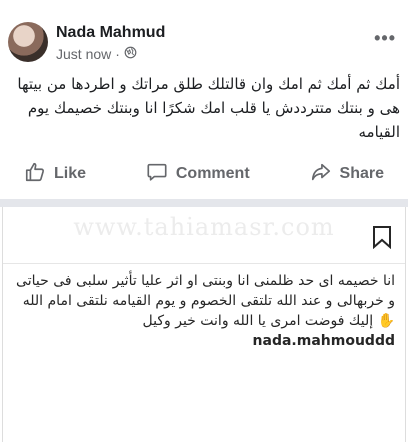 The image size is (408, 442). Describe the element at coordinates (382, 237) in the screenshot. I see `bookmark-icon` at that location.